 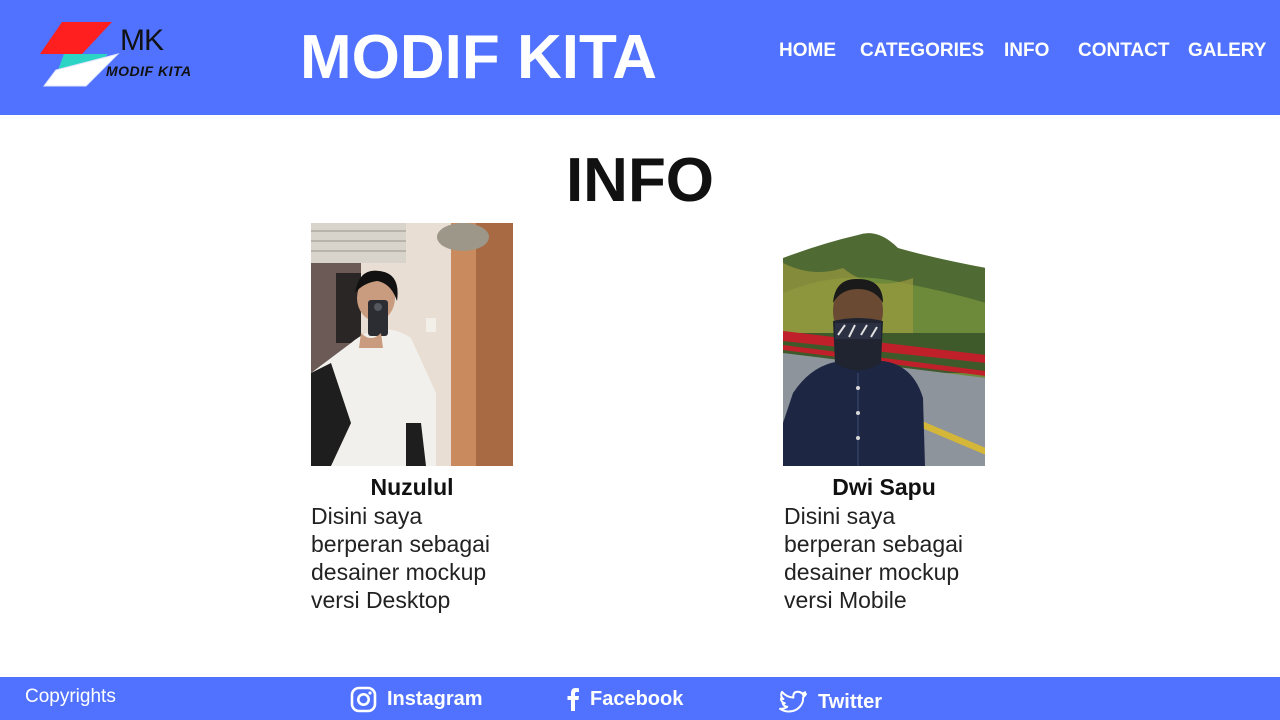 I want to click on nav-info: INFO, so click(x=1026, y=51).